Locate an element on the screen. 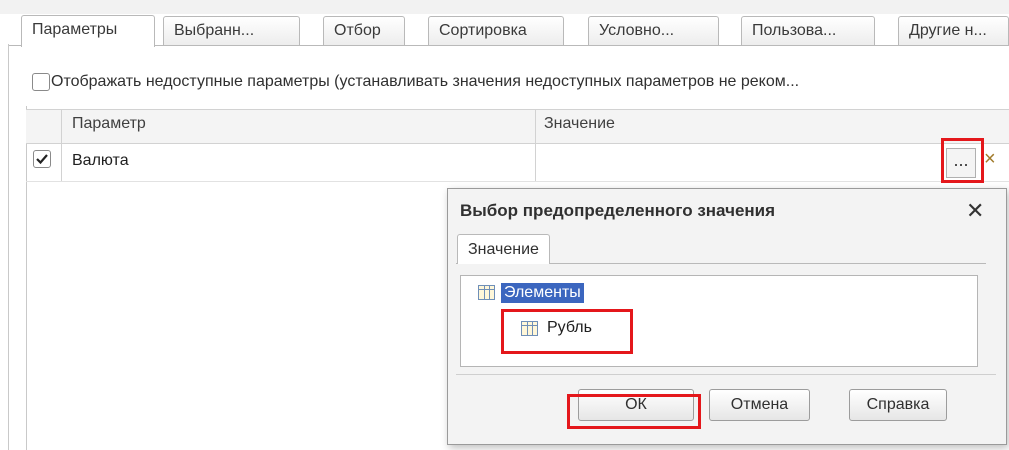 The height and width of the screenshot is (450, 1009). top-strip is located at coordinates (504, 7).